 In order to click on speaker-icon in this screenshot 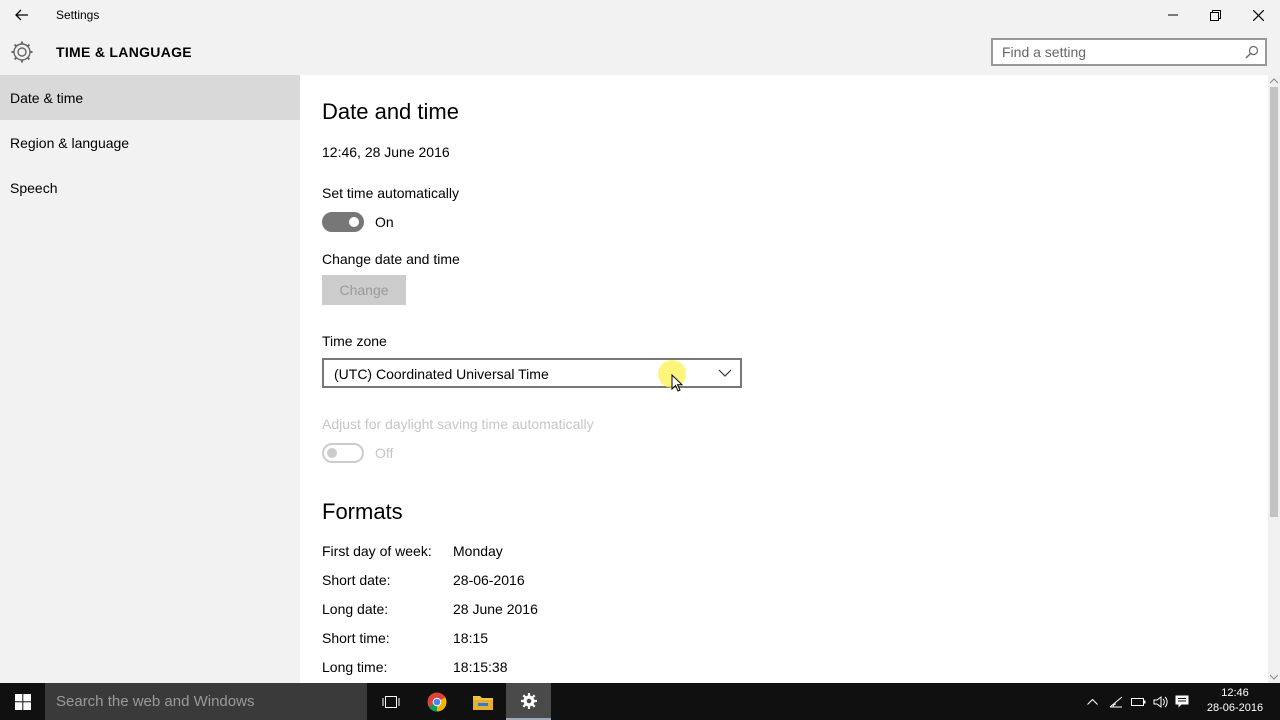, I will do `click(1160, 701)`.